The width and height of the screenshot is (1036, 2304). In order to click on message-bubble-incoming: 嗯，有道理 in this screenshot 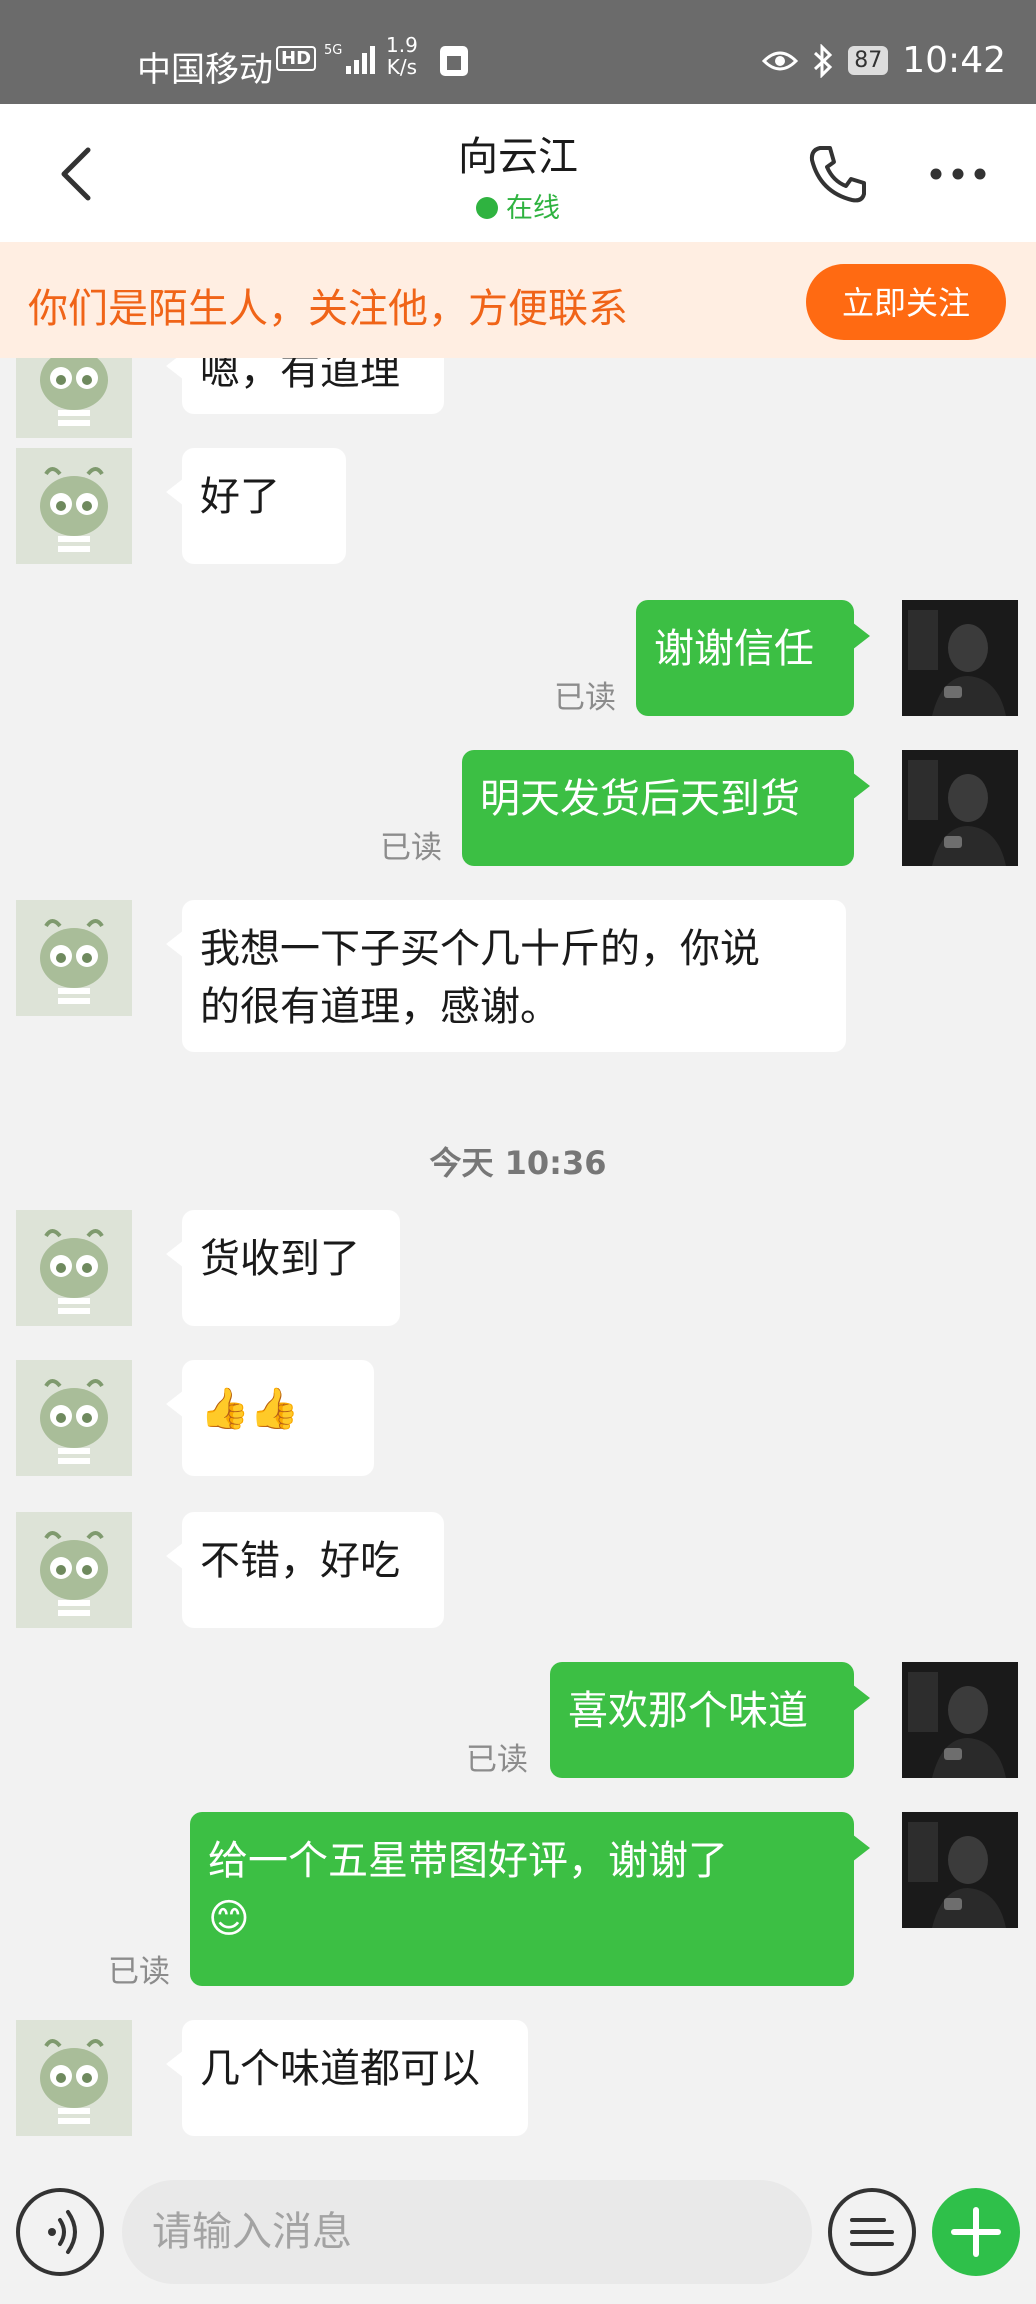, I will do `click(305, 386)`.